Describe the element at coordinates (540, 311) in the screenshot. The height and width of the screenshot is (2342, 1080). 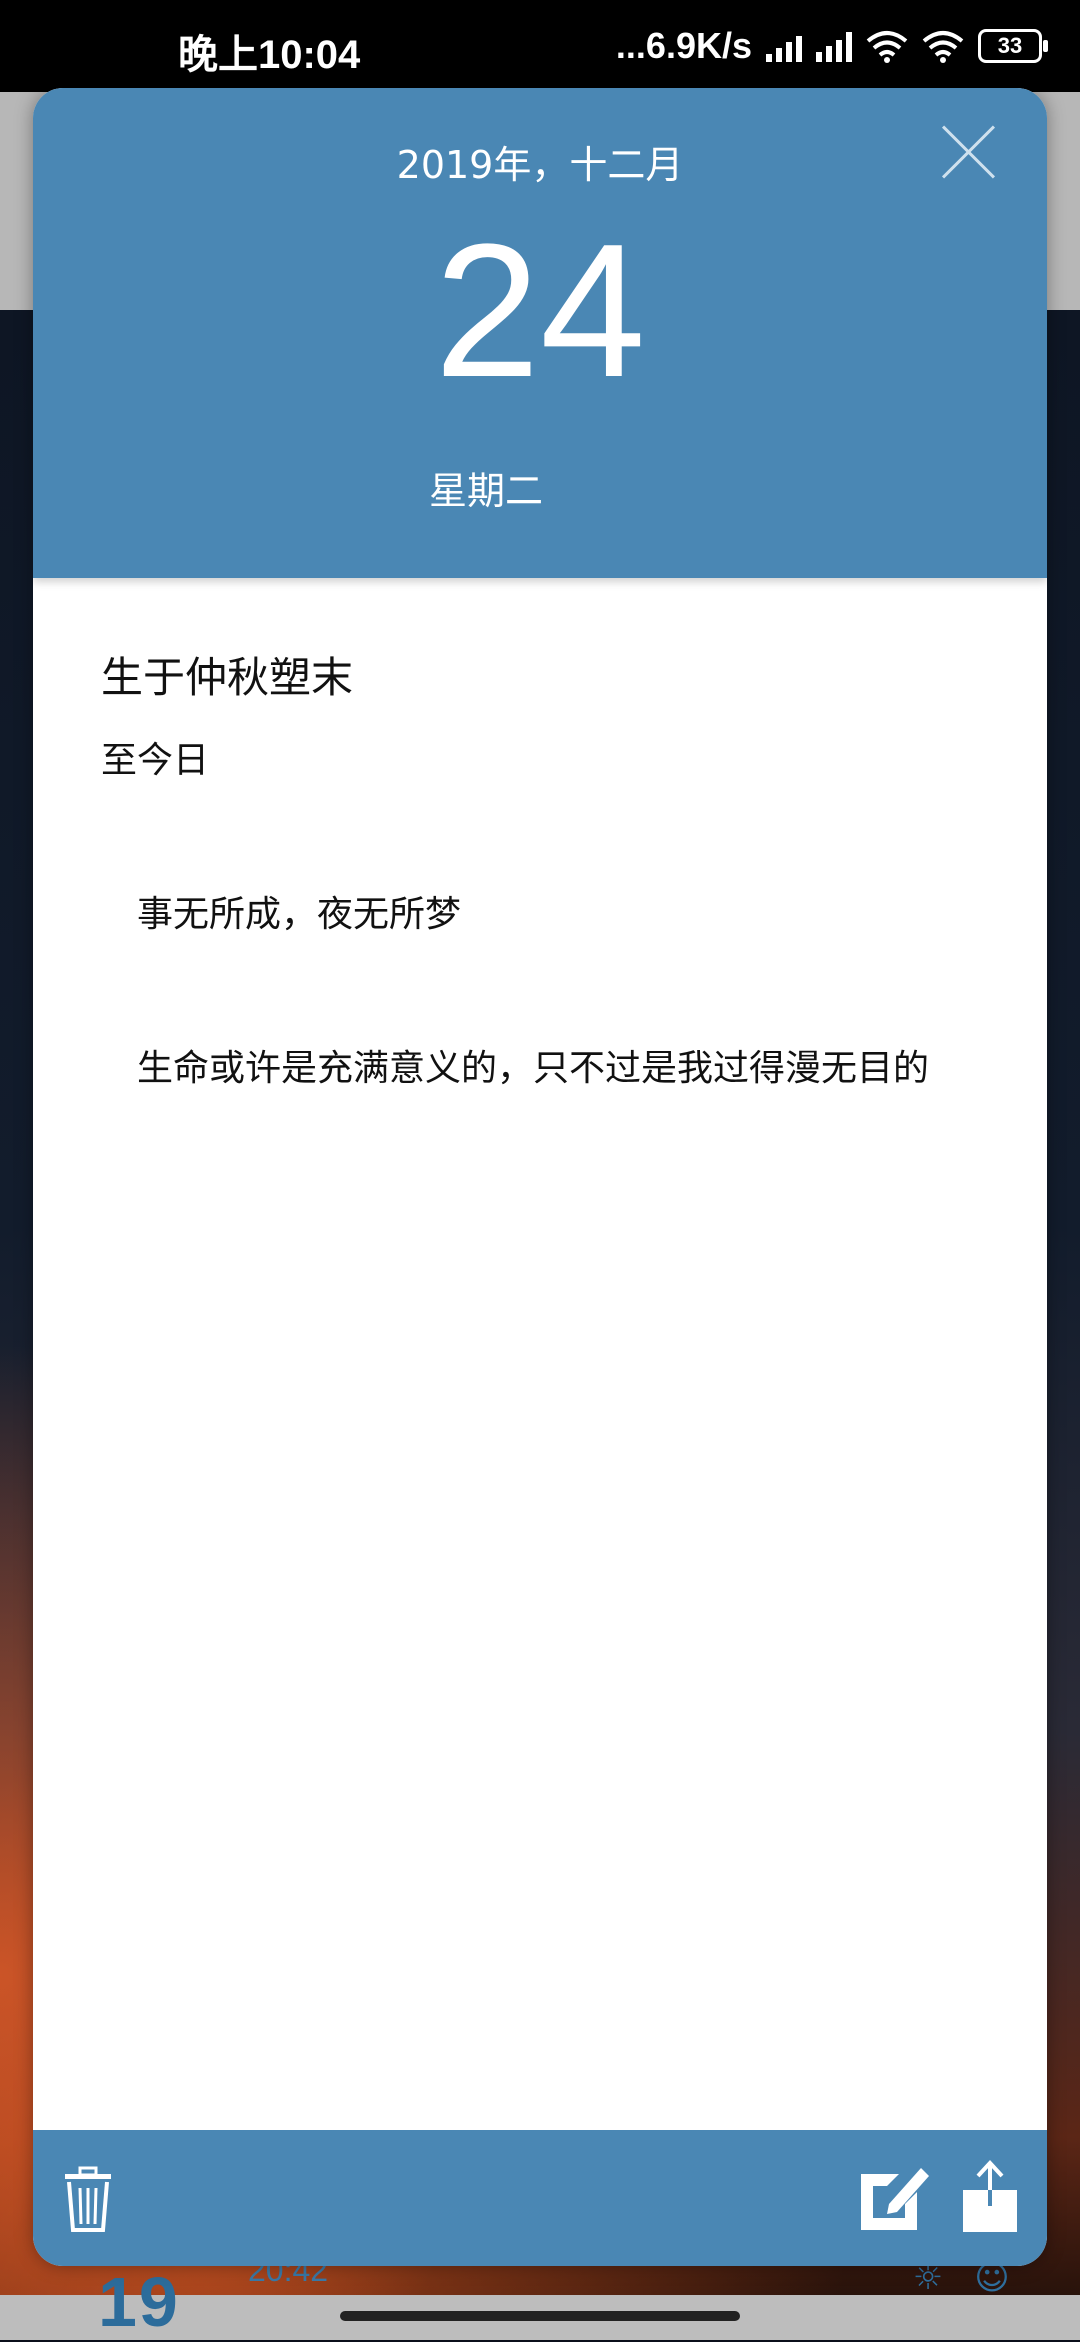
I see `day-number: 24` at that location.